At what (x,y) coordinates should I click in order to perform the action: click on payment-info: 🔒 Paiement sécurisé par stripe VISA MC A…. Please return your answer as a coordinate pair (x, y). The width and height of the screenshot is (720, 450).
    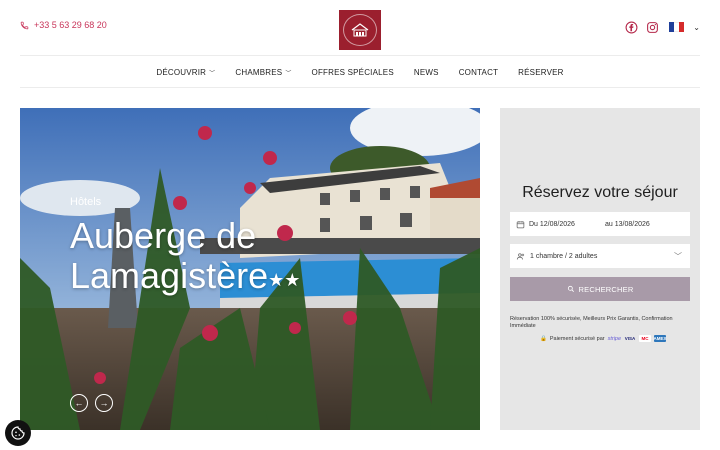
    Looking at the image, I should click on (603, 338).